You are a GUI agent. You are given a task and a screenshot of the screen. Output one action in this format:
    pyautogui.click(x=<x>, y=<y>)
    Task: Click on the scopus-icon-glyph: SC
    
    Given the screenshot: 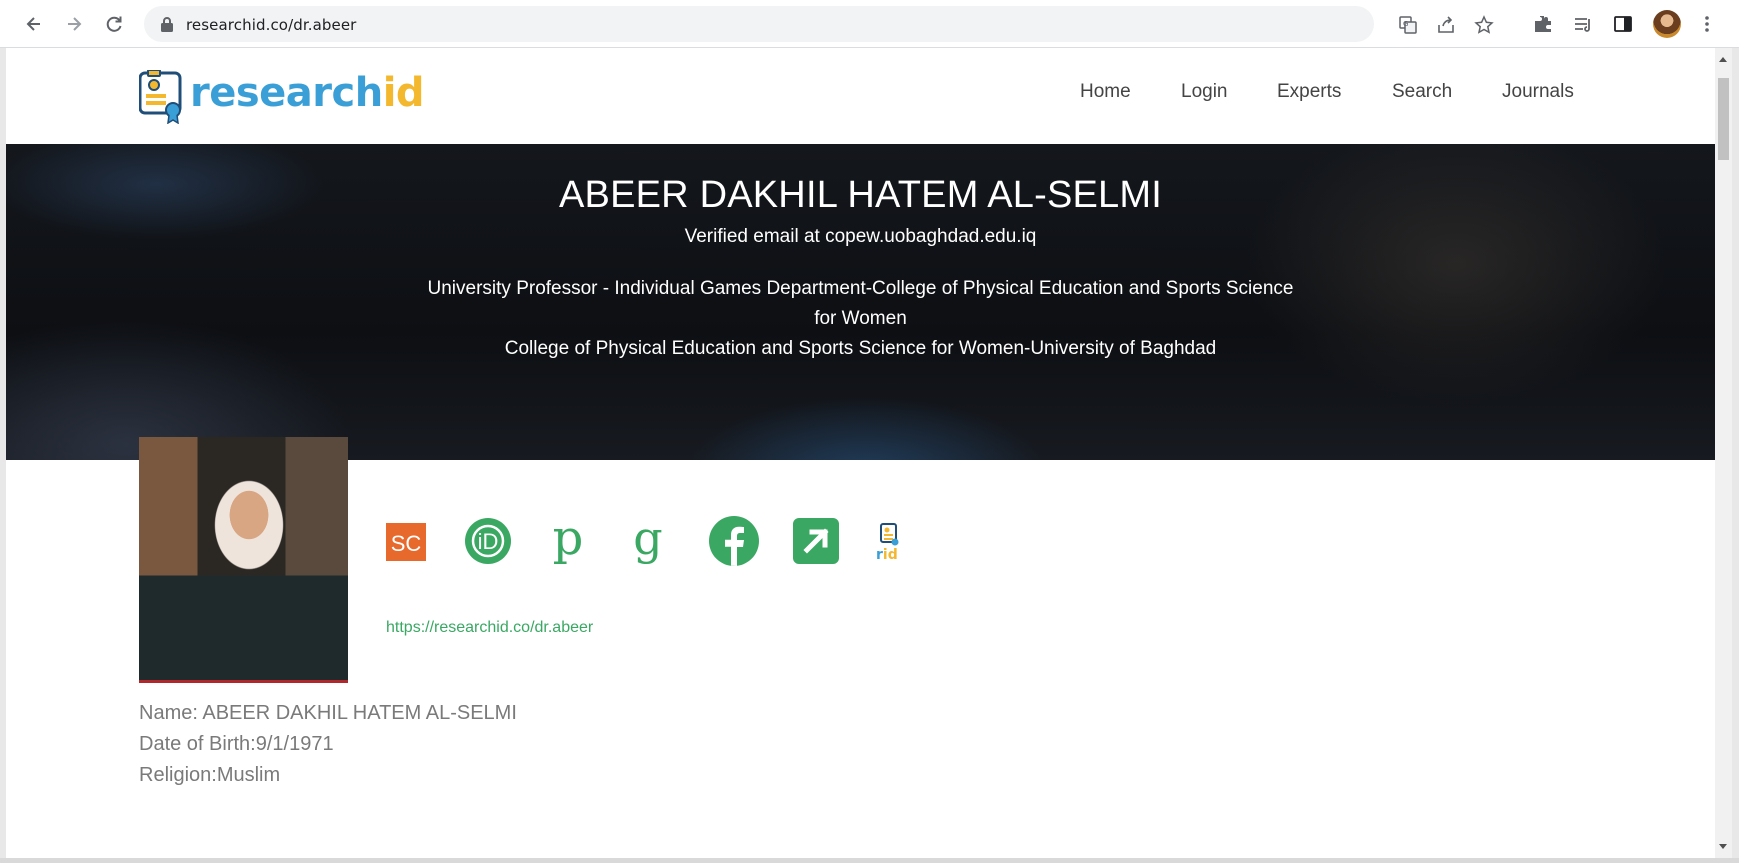 What is the action you would take?
    pyautogui.click(x=406, y=543)
    